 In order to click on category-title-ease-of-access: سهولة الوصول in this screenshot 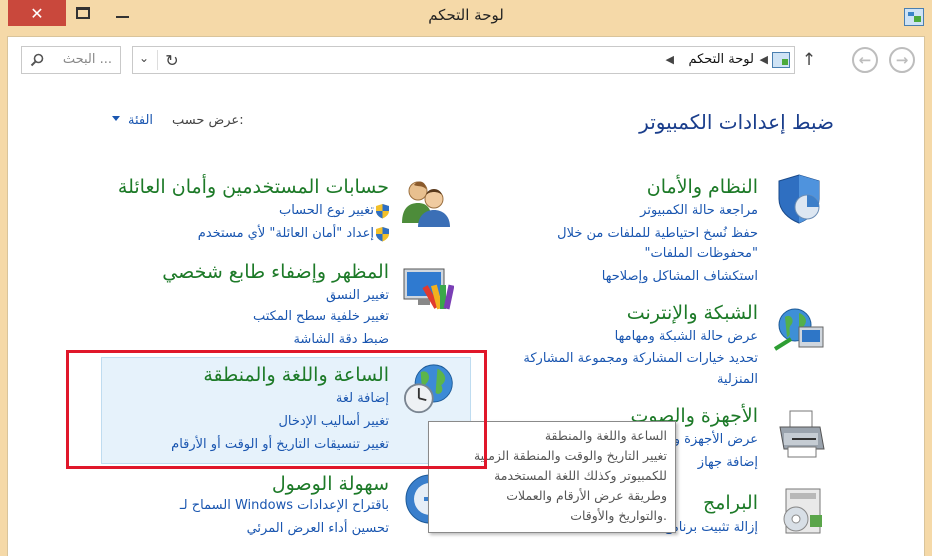, I will do `click(330, 484)`.